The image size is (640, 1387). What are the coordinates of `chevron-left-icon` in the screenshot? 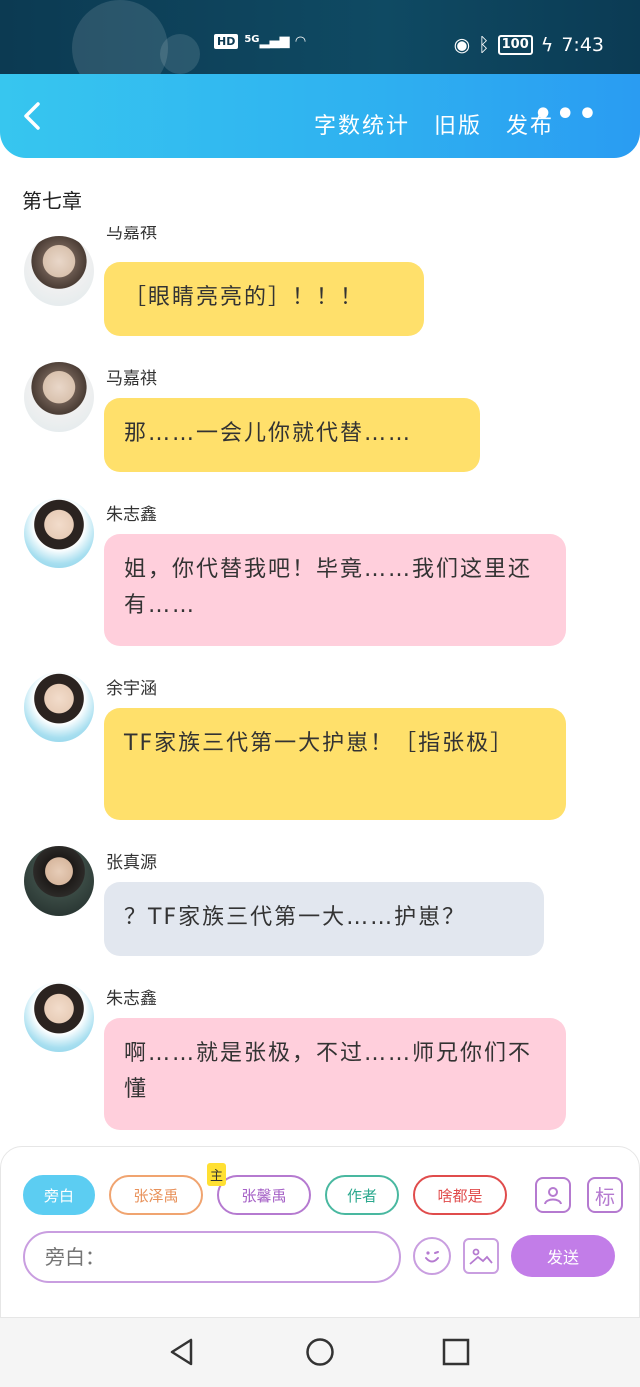 It's located at (32, 116).